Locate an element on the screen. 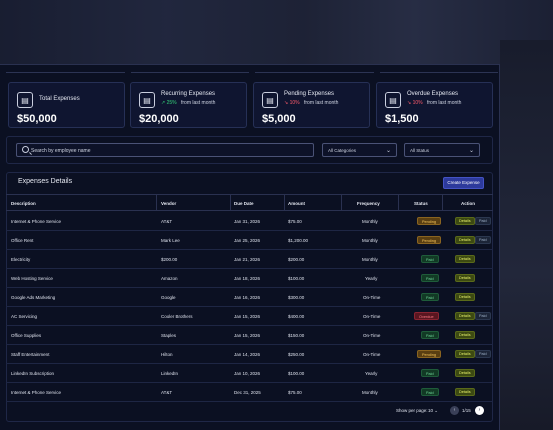 The image size is (553, 430). chevron-right-icon: › is located at coordinates (479, 410).